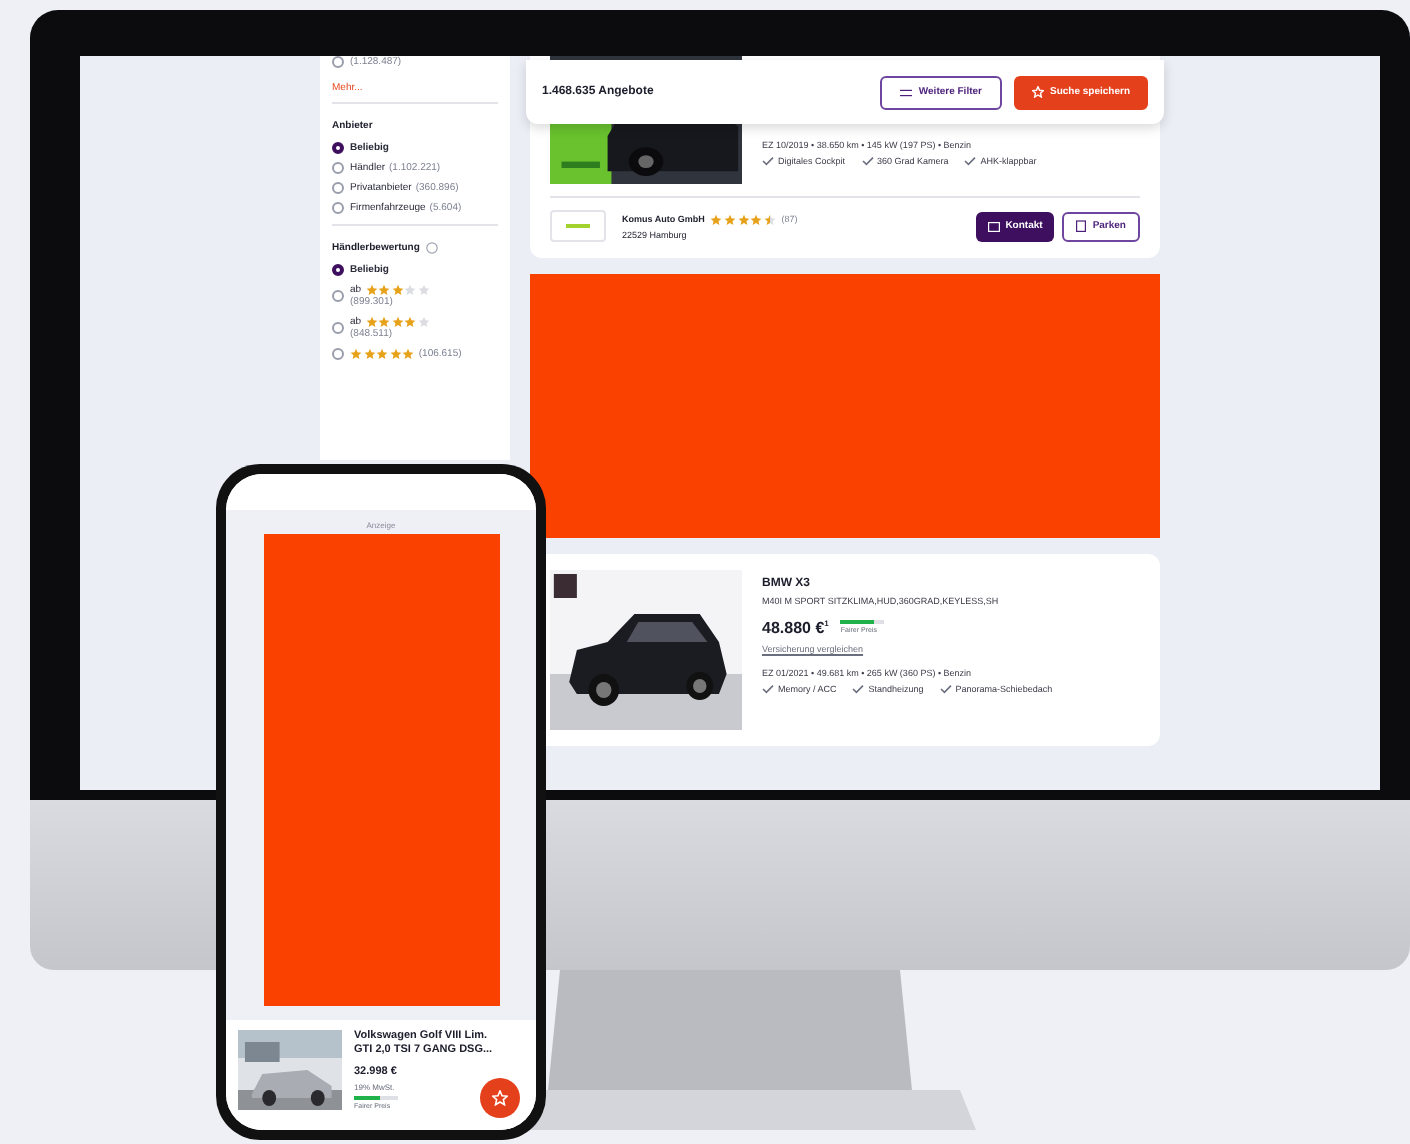 The image size is (1410, 1144). I want to click on sliders-icon, so click(906, 92).